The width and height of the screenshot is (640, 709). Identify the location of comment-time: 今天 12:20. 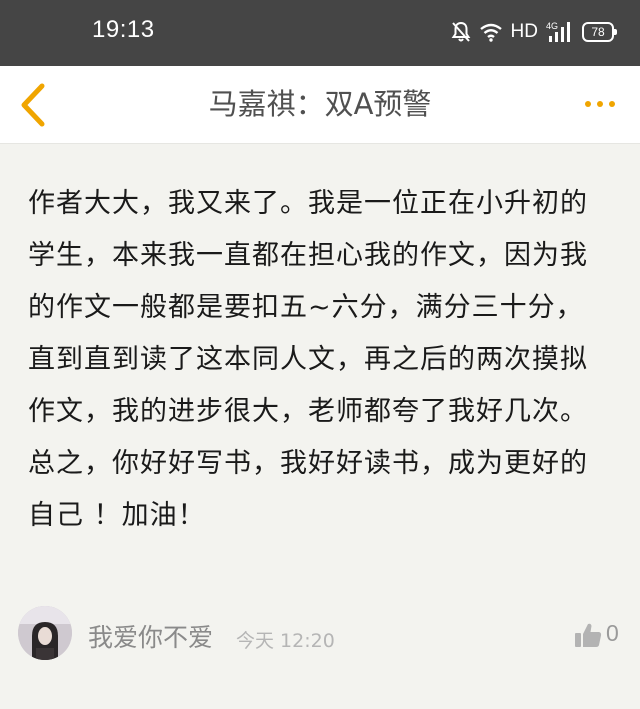
(285, 641).